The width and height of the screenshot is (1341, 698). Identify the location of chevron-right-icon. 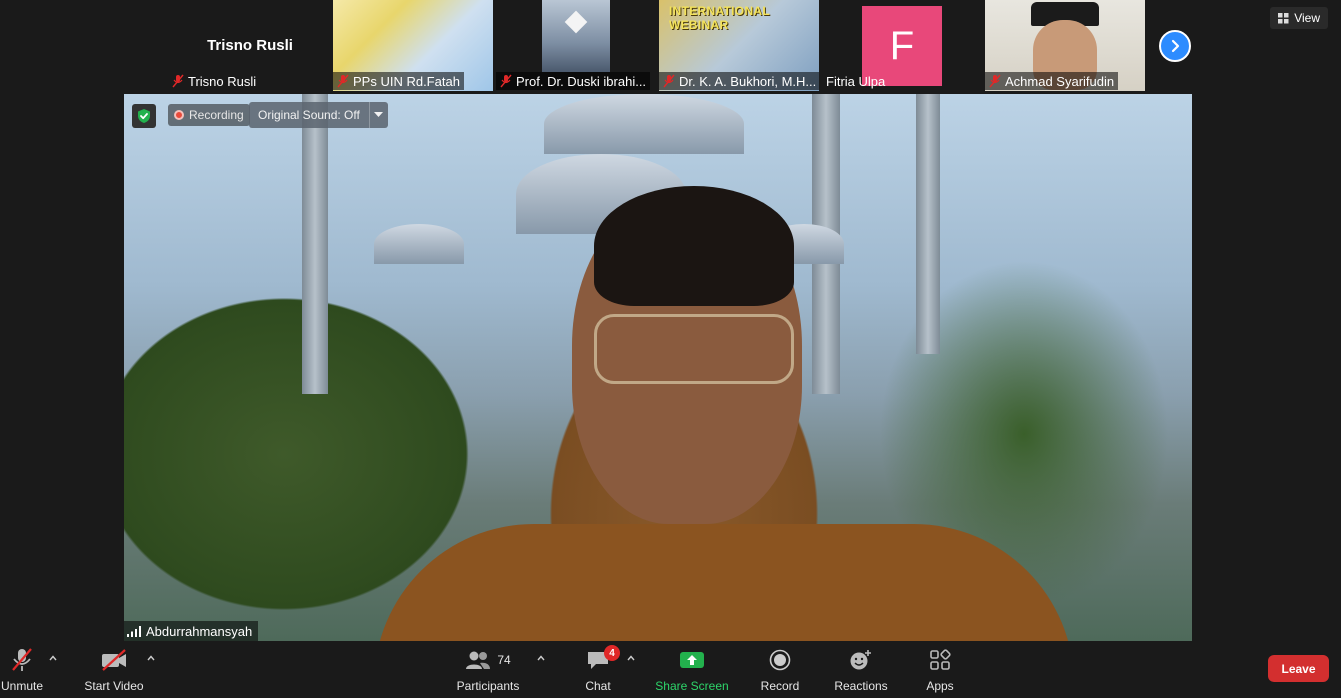
(1175, 46).